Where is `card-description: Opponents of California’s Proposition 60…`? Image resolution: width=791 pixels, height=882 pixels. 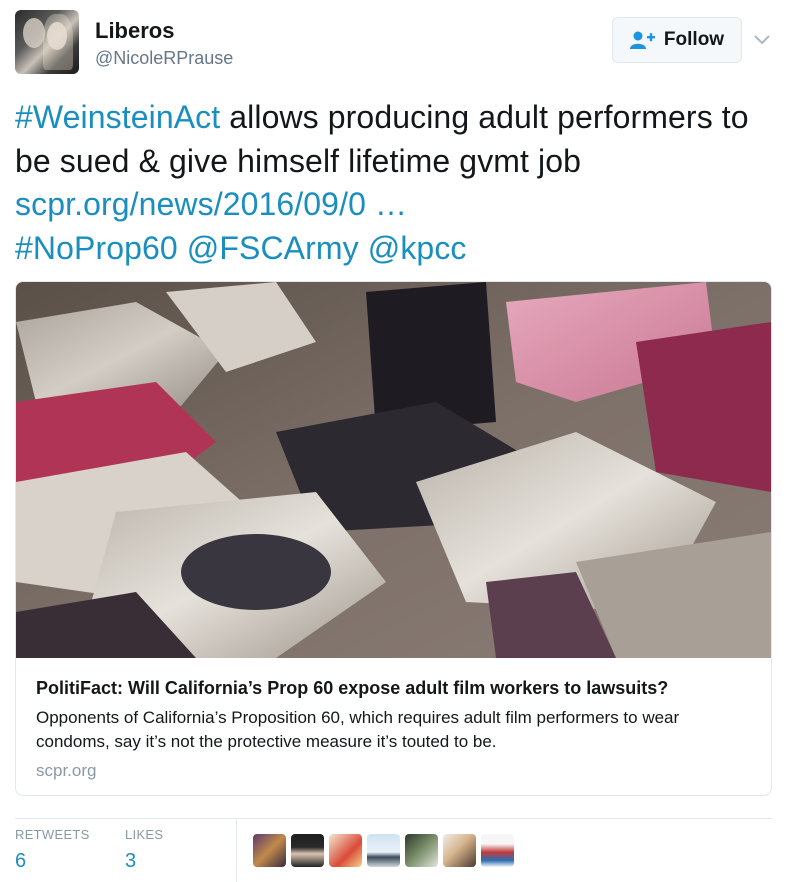 card-description: Opponents of California’s Proposition 60… is located at coordinates (358, 729).